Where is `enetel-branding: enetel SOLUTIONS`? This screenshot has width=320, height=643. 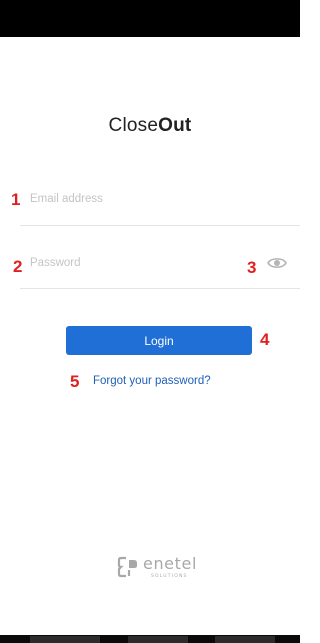
enetel-branding: enetel SOLUTIONS is located at coordinates (162, 569).